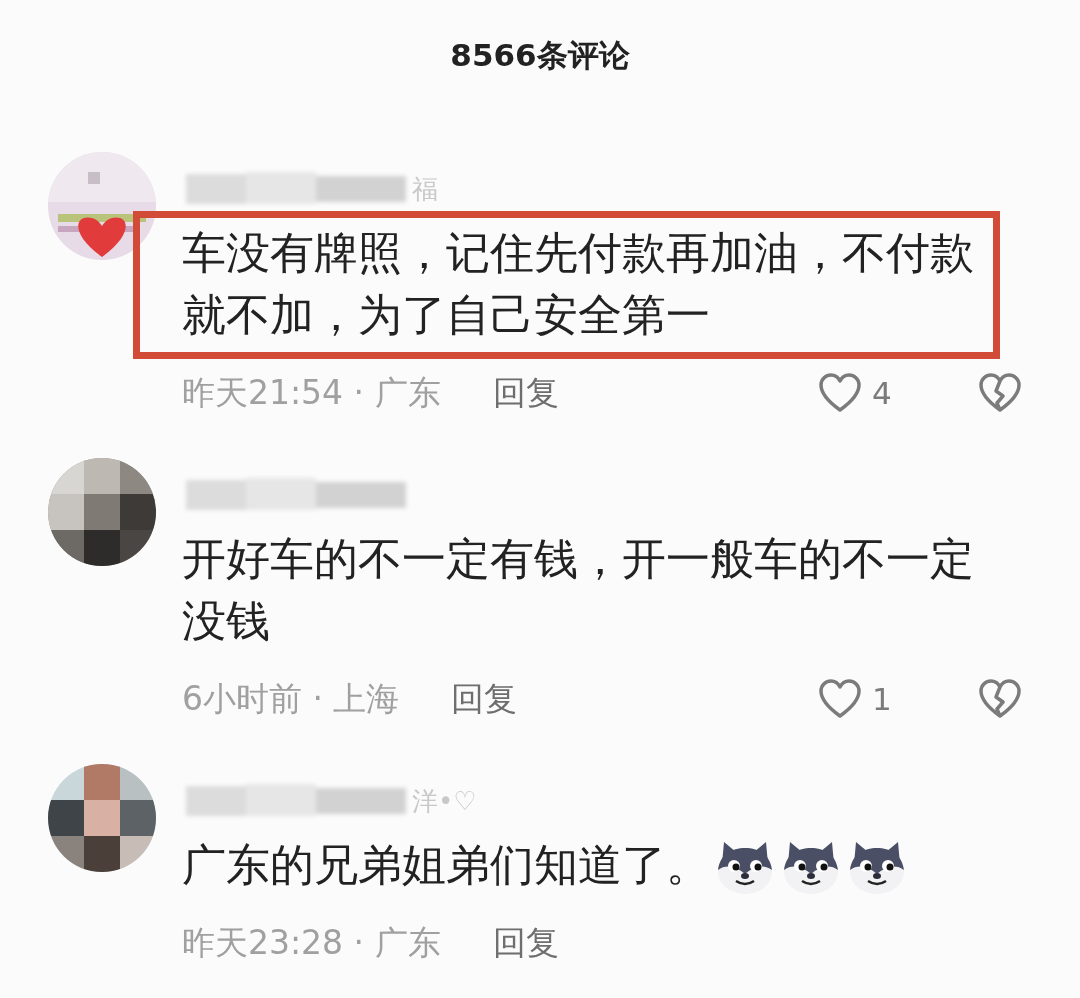 The height and width of the screenshot is (998, 1080). What do you see at coordinates (311, 392) in the screenshot?
I see `comment-time: 昨天21:54 · 广东` at bounding box center [311, 392].